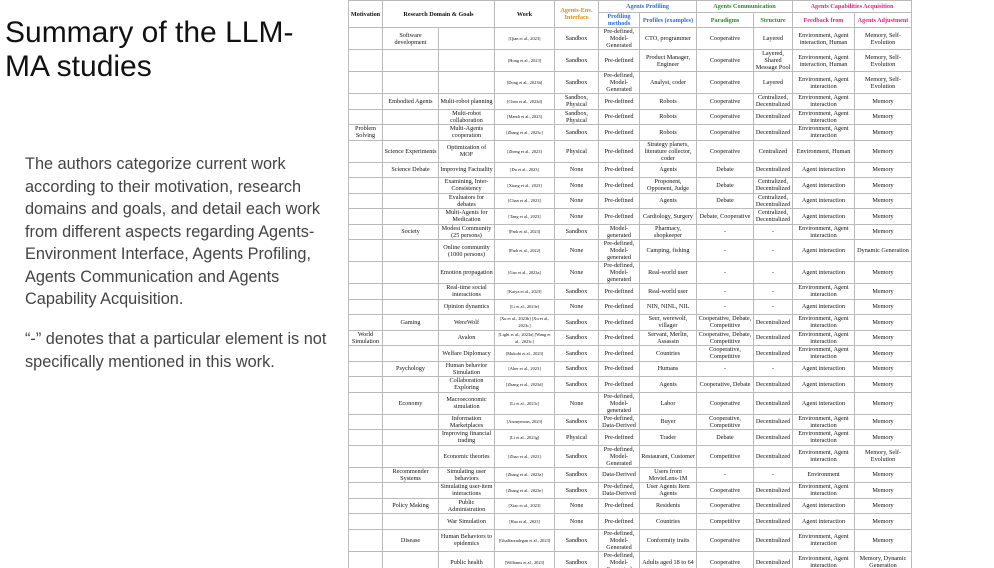  I want to click on feedback-cell: Environment, so click(823, 474).